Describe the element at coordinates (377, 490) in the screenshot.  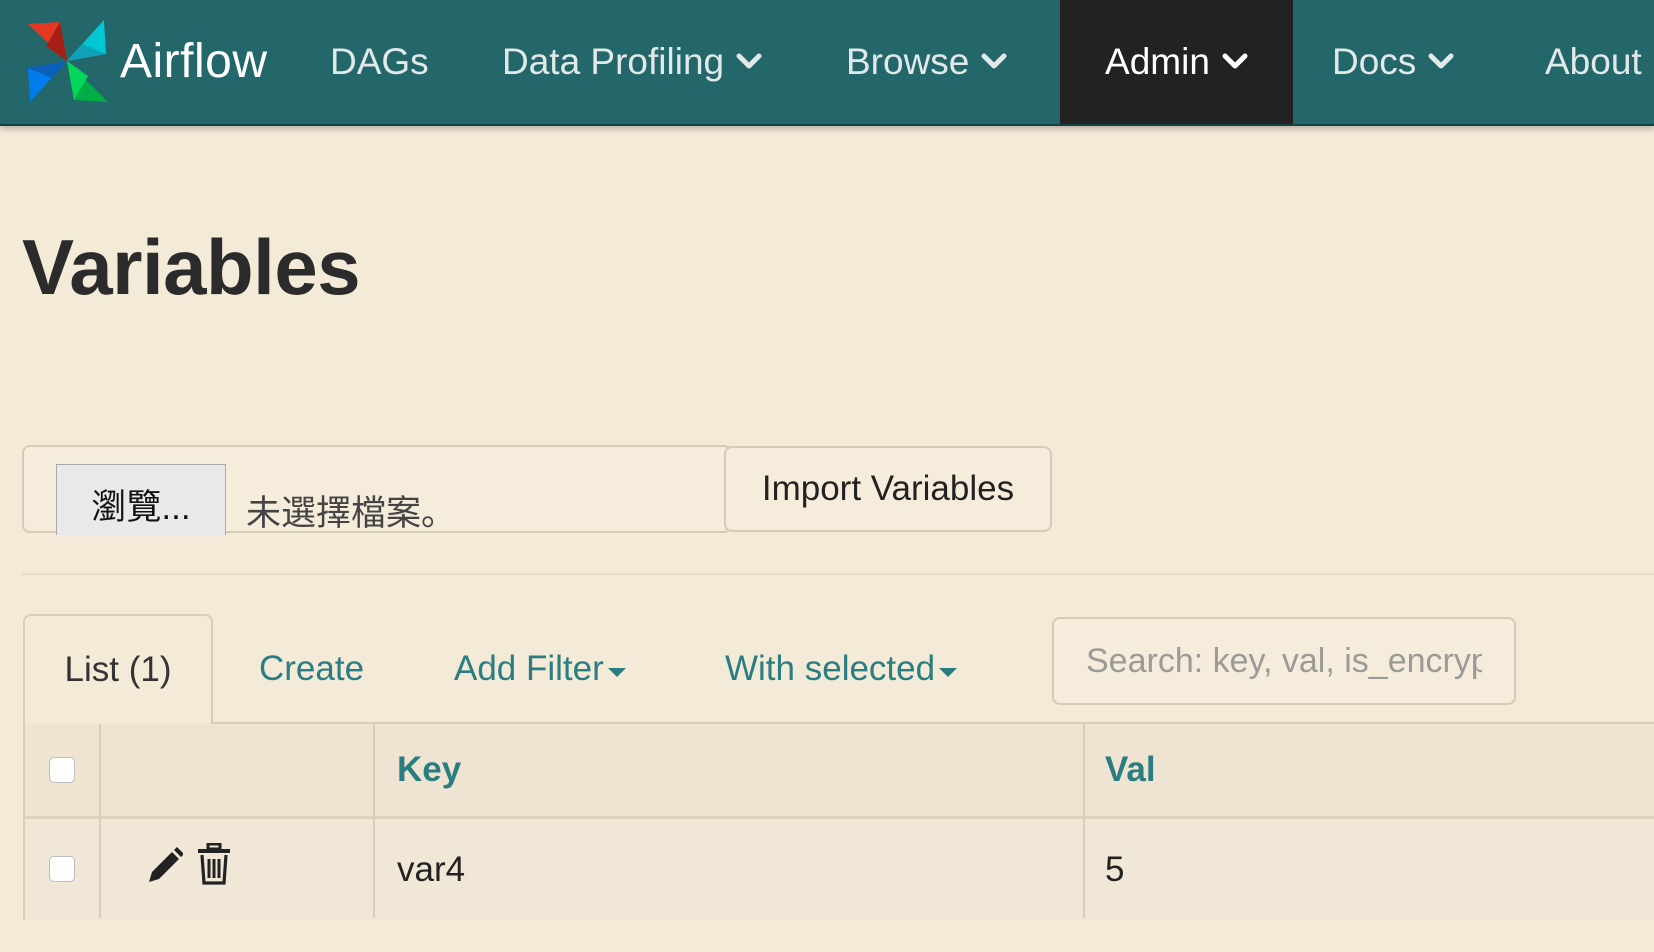
I see `file-input: 瀏覽... 未選擇檔案。` at that location.